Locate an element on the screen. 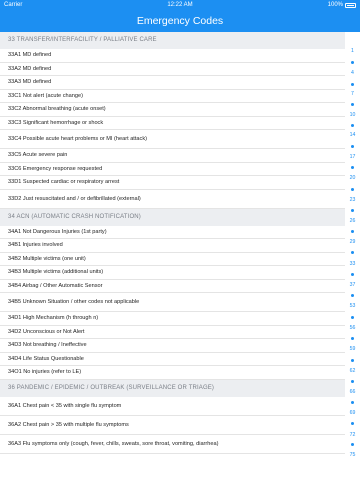 This screenshot has height=480, width=360. index-item: 37 is located at coordinates (352, 285).